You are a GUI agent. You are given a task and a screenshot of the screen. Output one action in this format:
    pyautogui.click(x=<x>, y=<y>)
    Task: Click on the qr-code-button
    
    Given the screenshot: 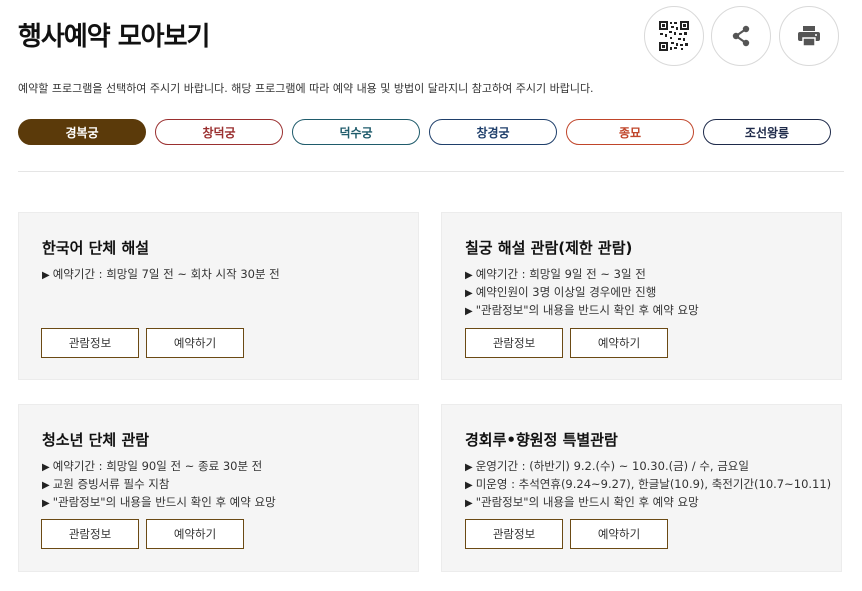 What is the action you would take?
    pyautogui.click(x=674, y=36)
    